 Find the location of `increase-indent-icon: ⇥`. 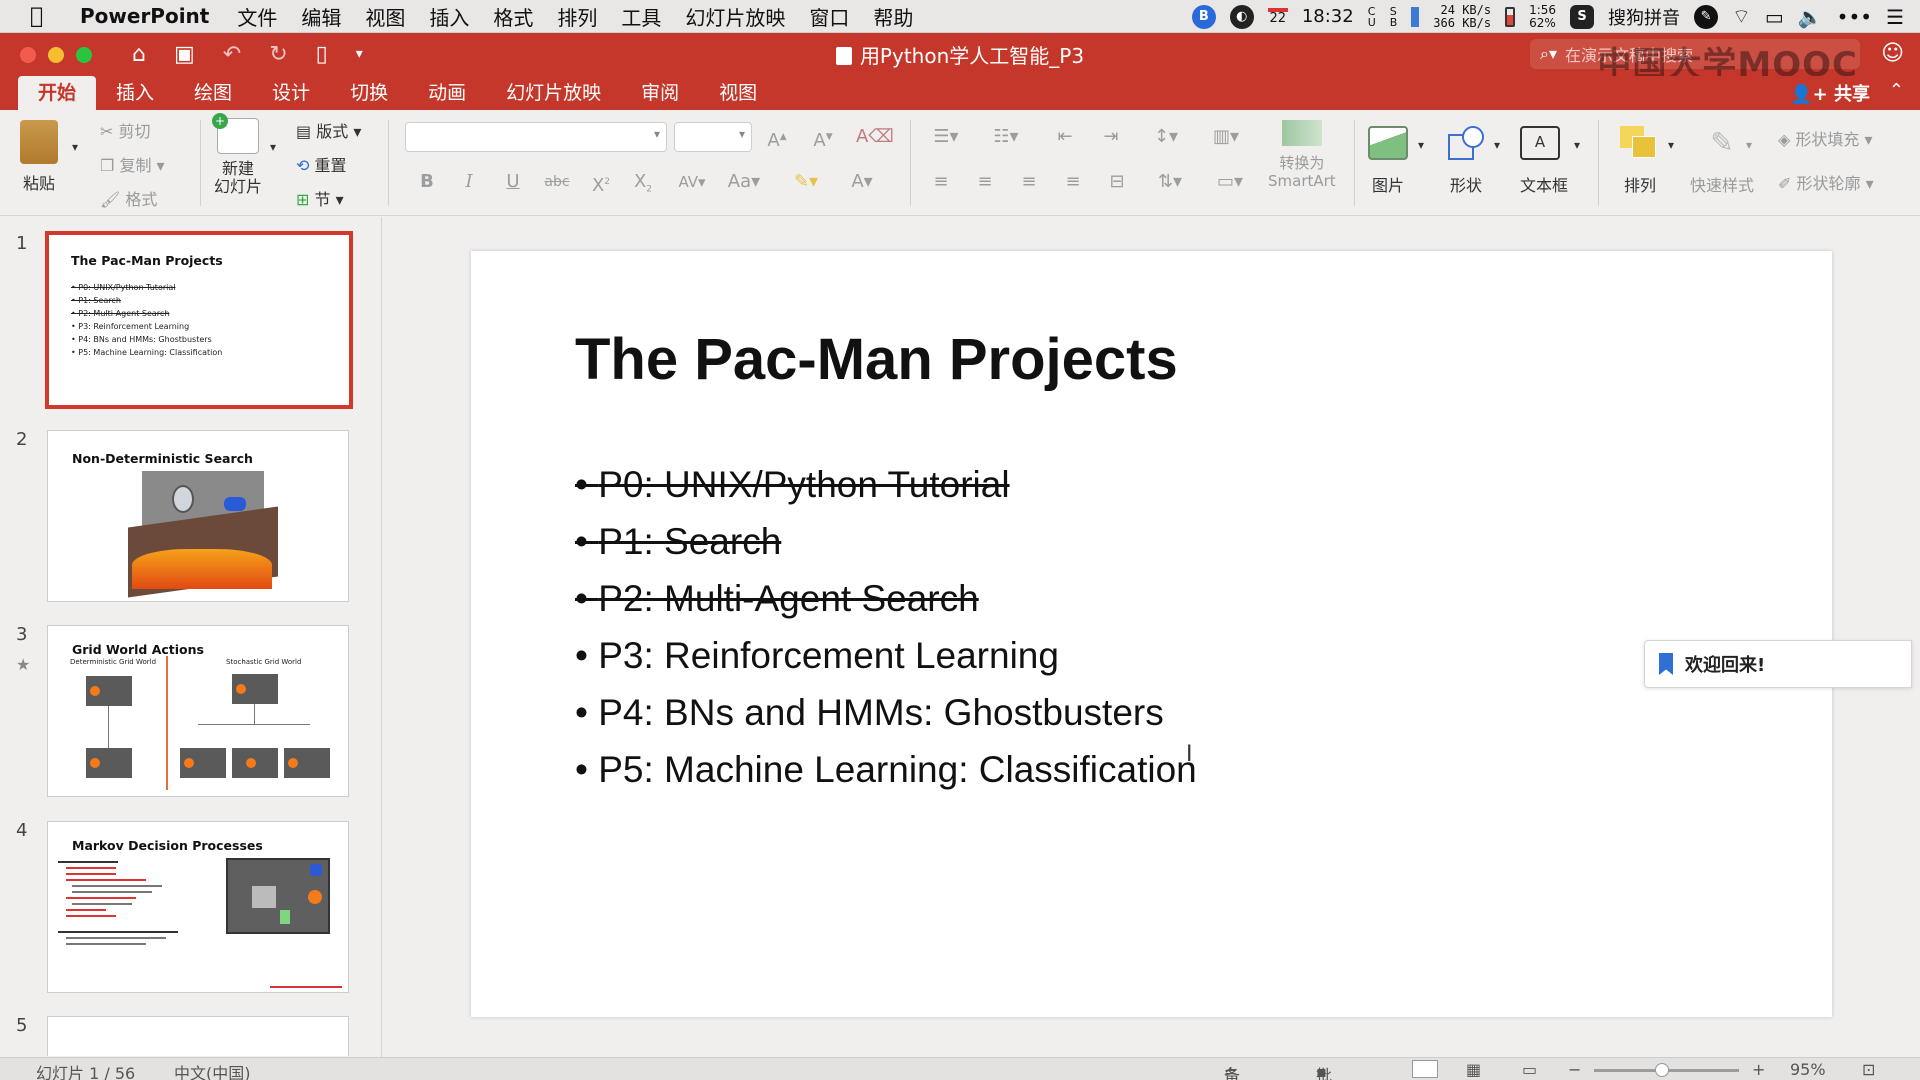

increase-indent-icon: ⇥ is located at coordinates (1111, 137).